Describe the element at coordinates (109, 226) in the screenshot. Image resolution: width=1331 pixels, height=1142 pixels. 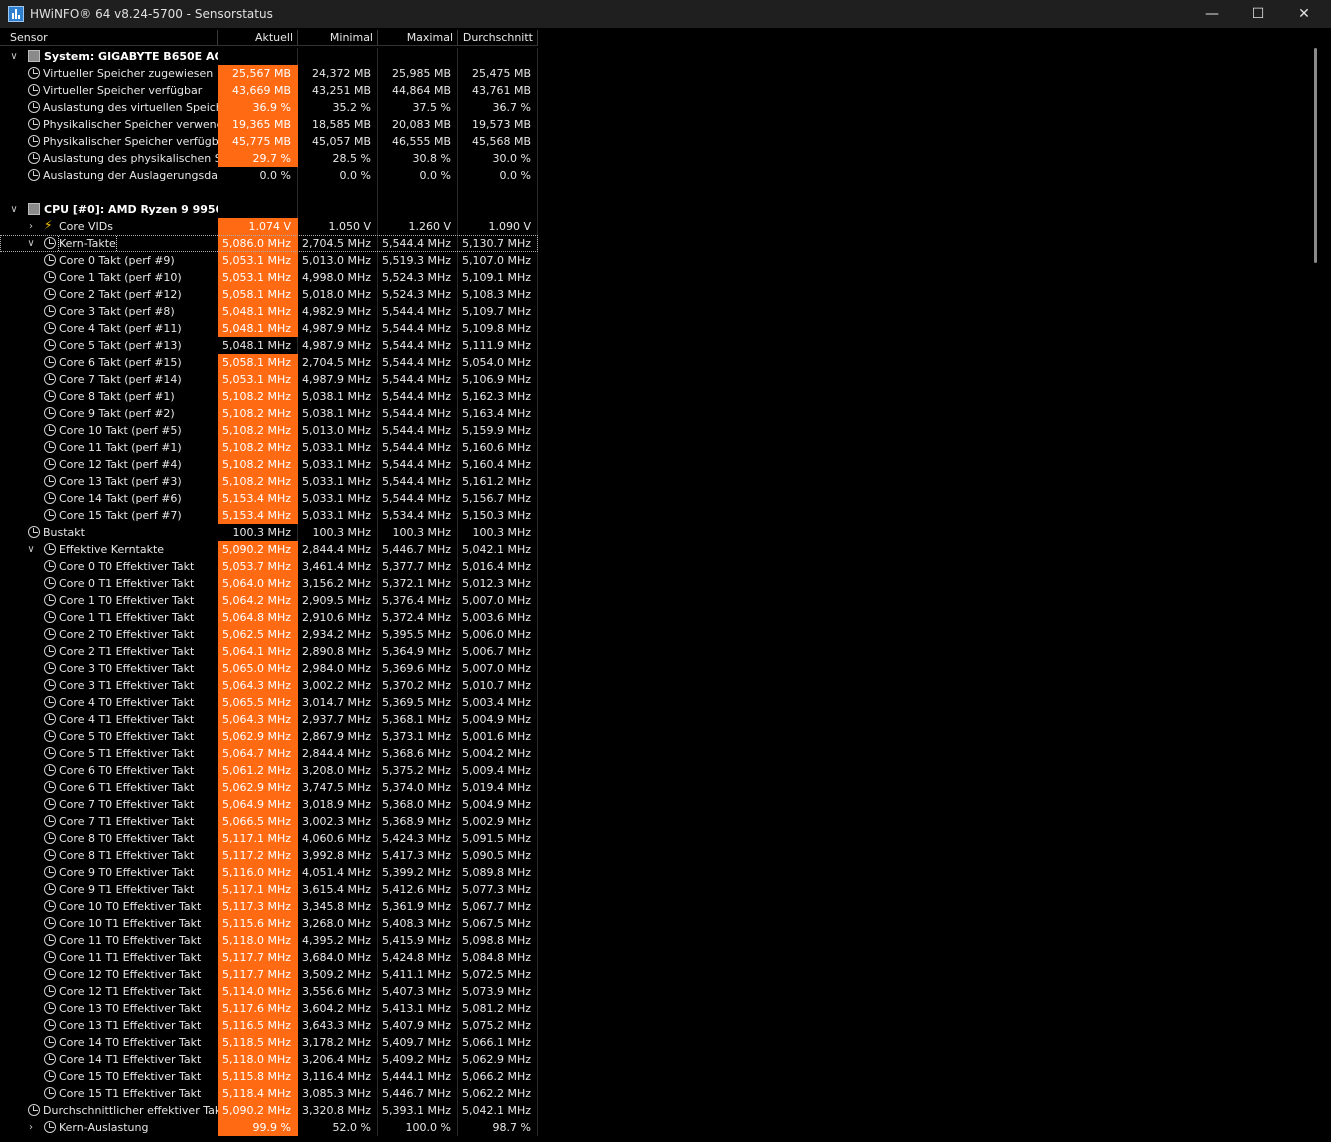
I see `sensor-name-cell: › ⚡ Core VIDs` at that location.